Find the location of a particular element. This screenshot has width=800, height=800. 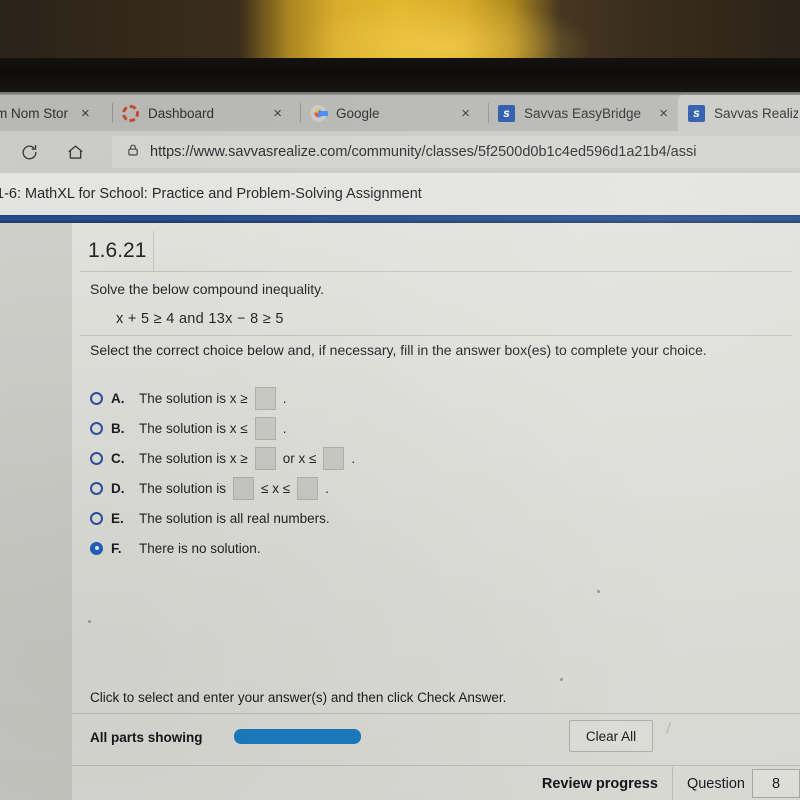

accent-bar is located at coordinates (400, 219).